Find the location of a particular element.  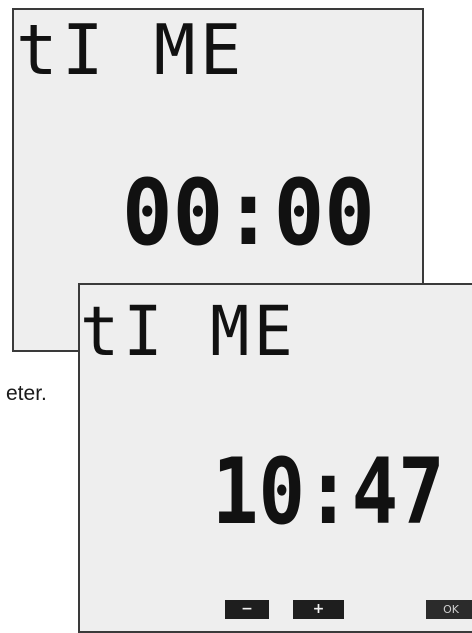

increment-softkey: + is located at coordinates (318, 609).